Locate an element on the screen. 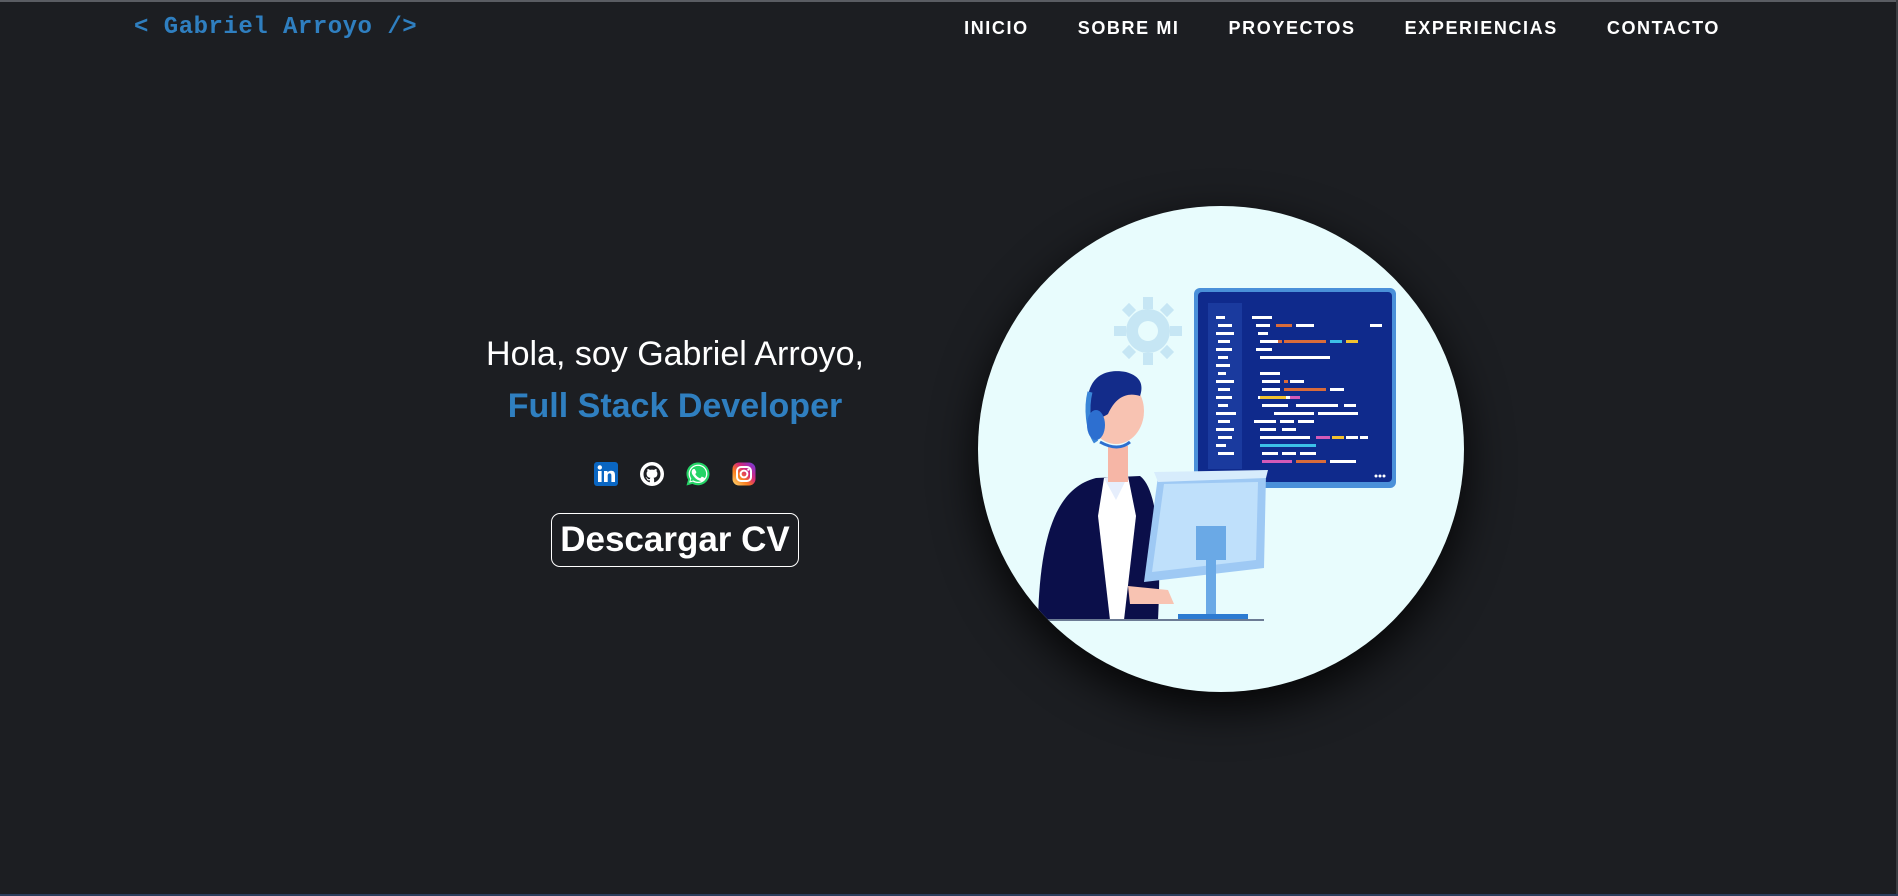 This screenshot has width=1898, height=896. nav-item-contacto: CONTACTO is located at coordinates (1663, 28).